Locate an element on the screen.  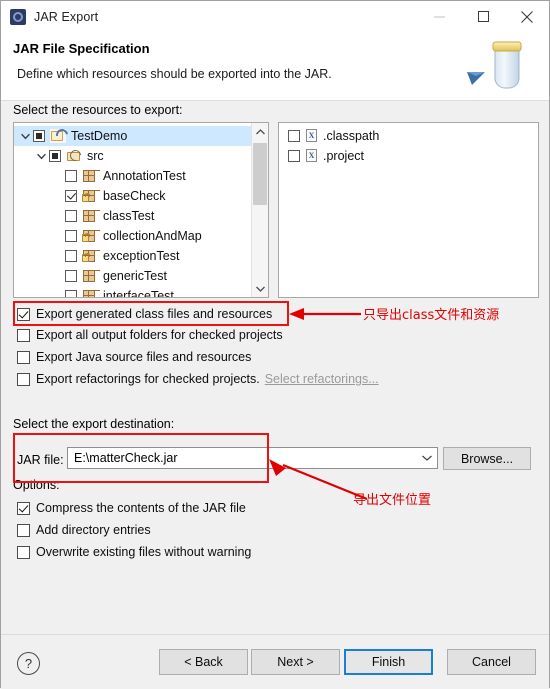
tree-row-label: collectionAndMap is located at coordinates (152, 236).